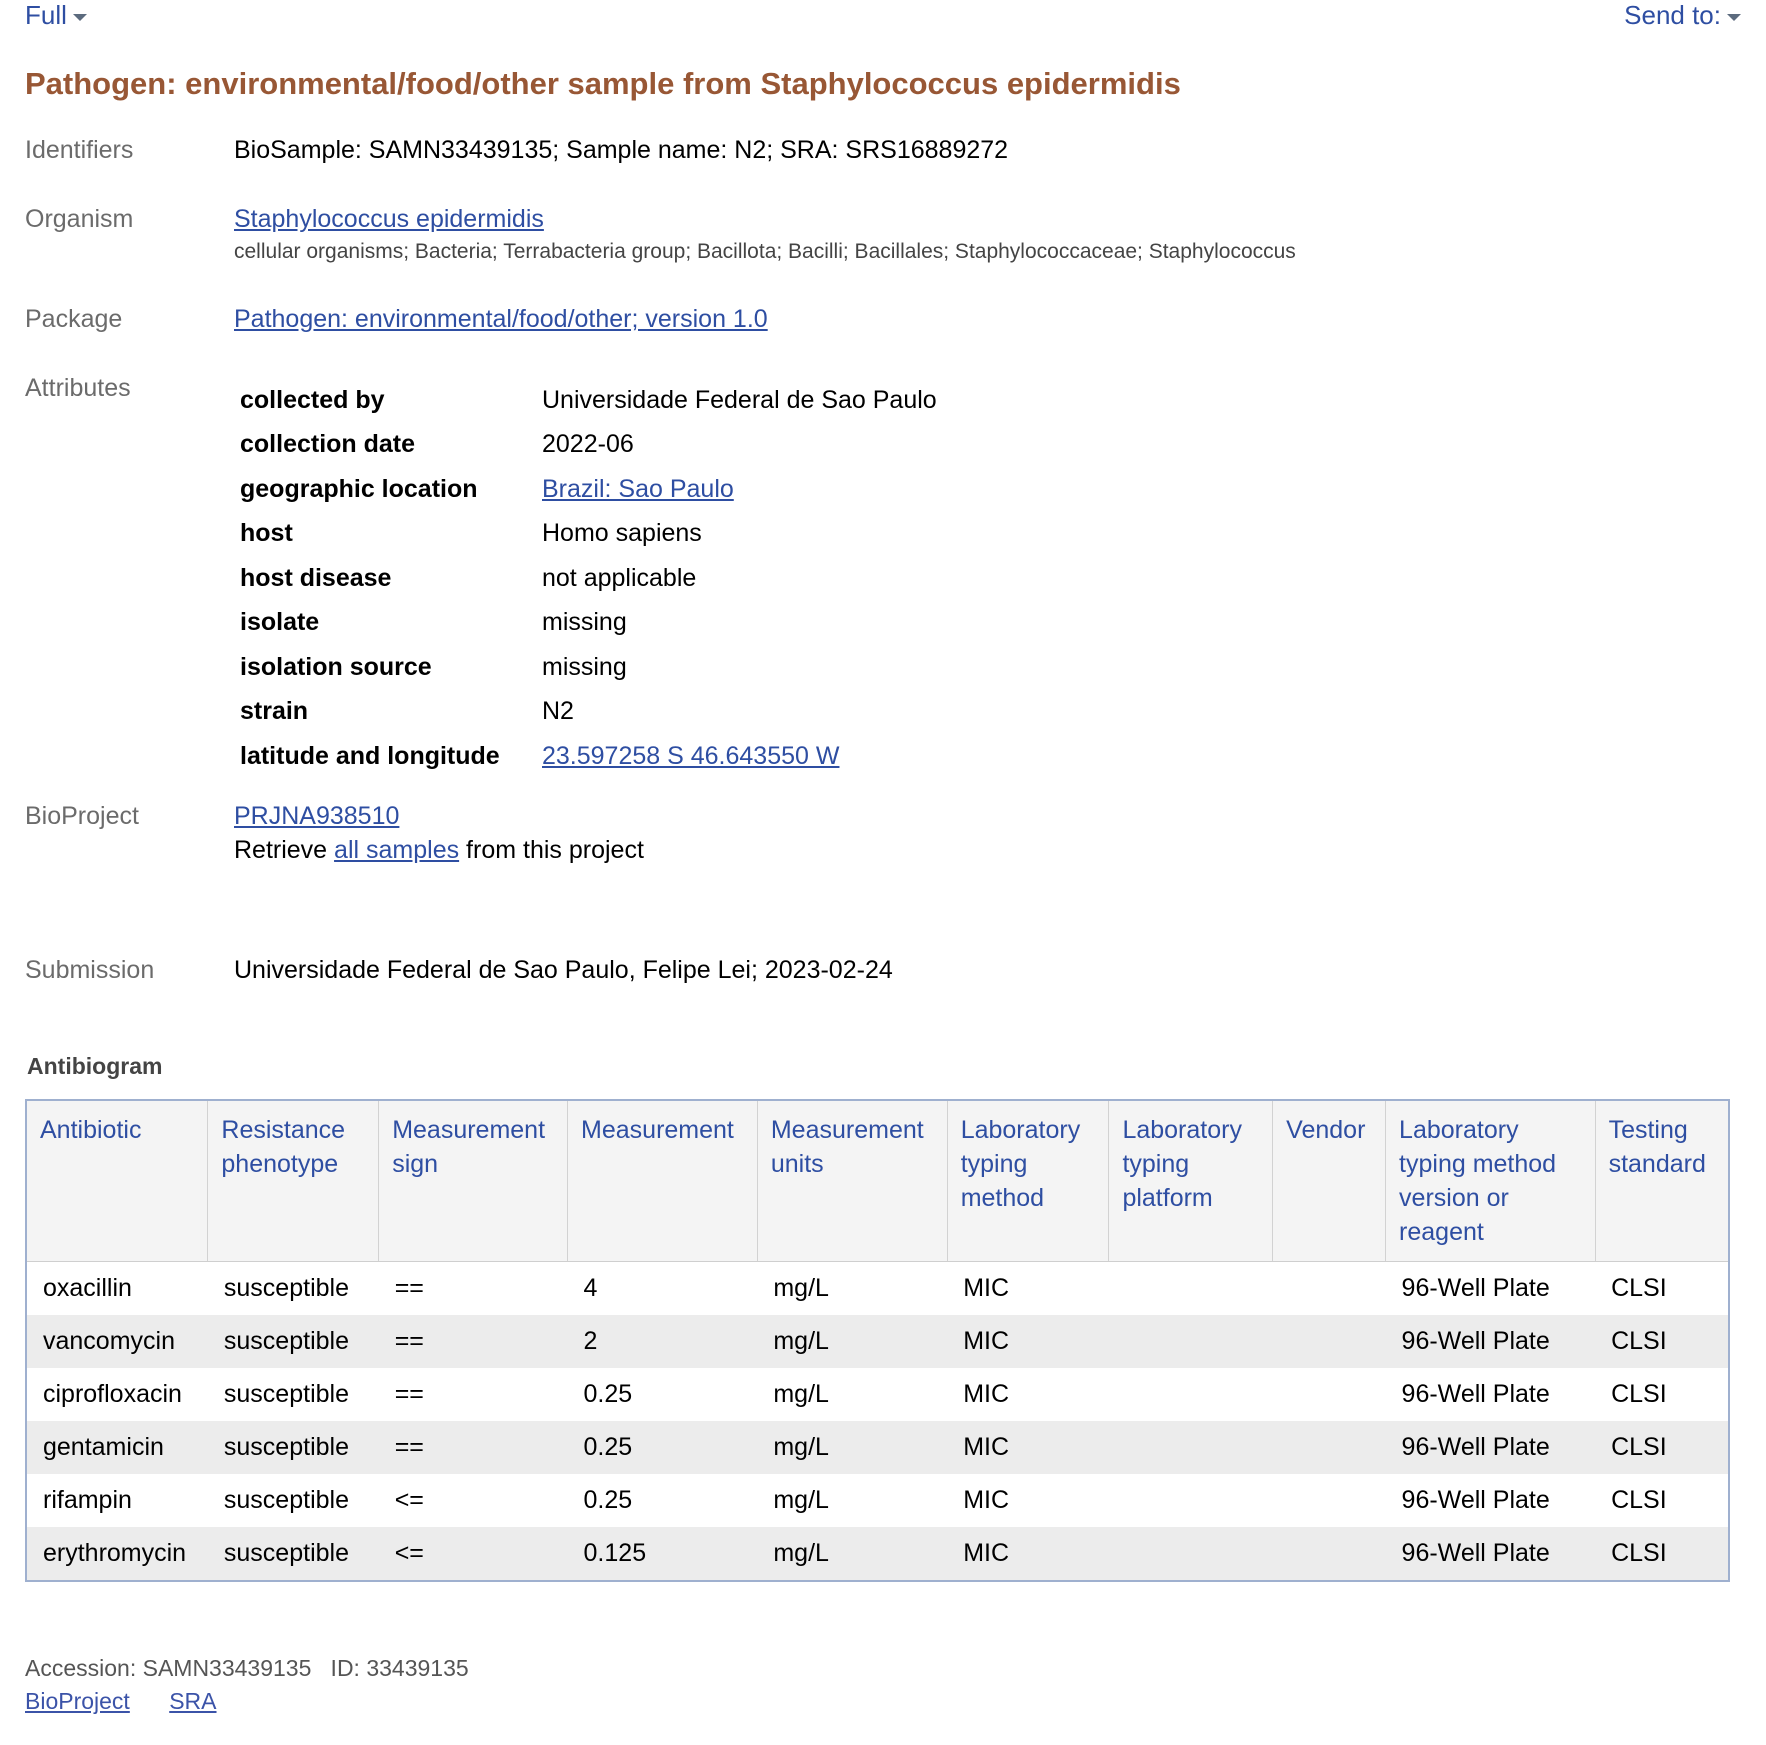 Image resolution: width=1766 pixels, height=1745 pixels. What do you see at coordinates (79, 150) in the screenshot?
I see `identifiers-label: Identifiers` at bounding box center [79, 150].